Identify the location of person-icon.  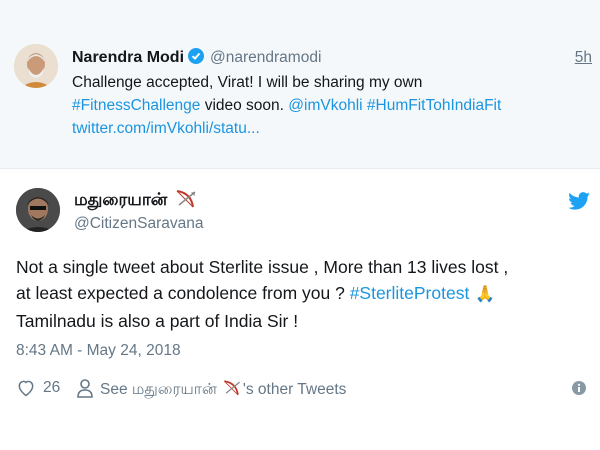
(85, 388).